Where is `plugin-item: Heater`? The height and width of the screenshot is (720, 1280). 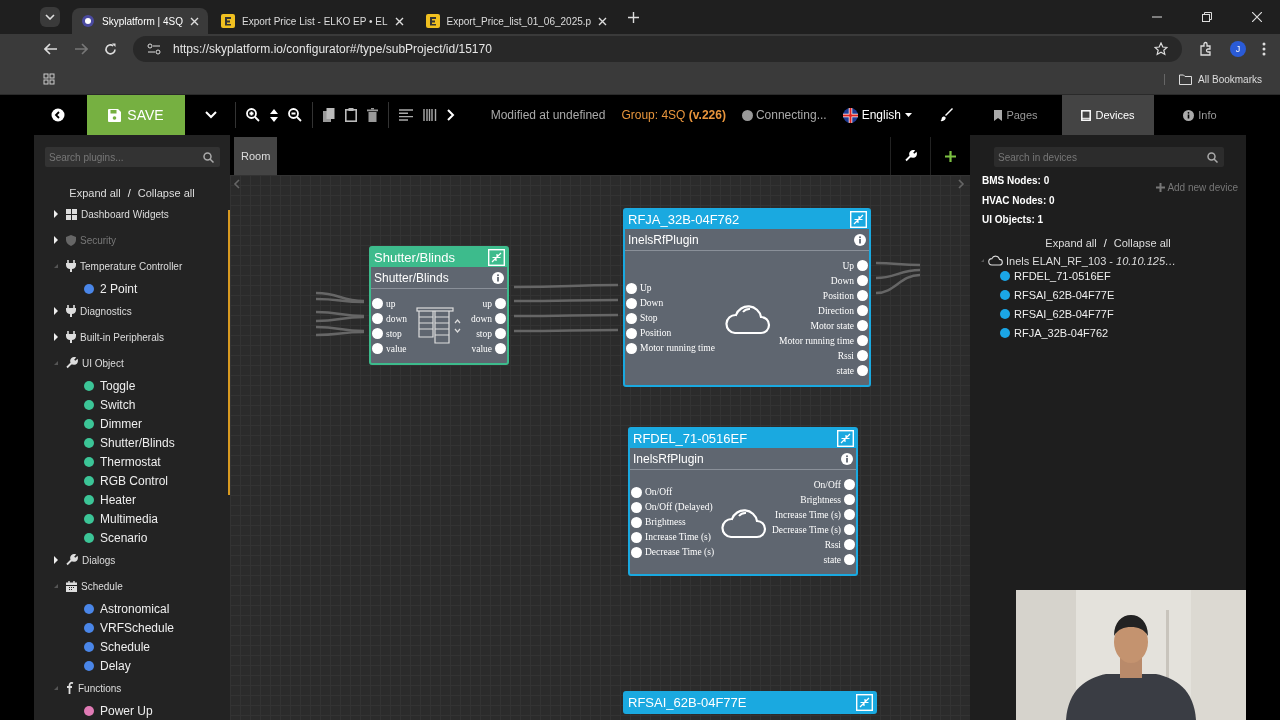 plugin-item: Heater is located at coordinates (118, 499).